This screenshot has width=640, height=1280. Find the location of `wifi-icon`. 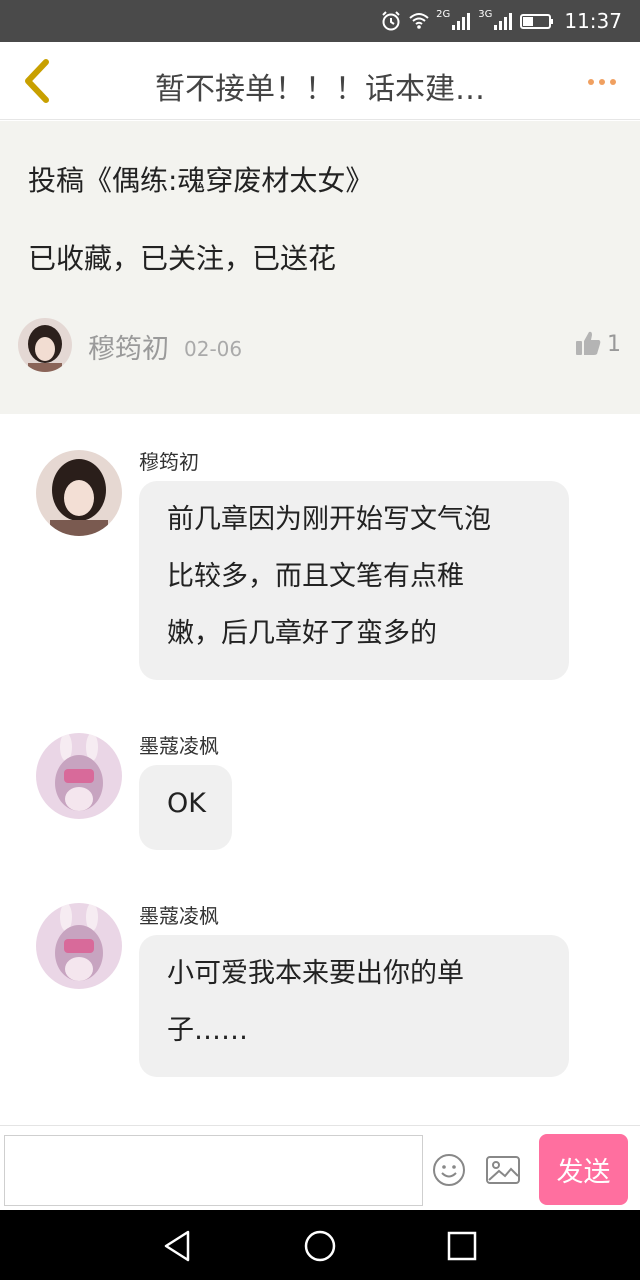

wifi-icon is located at coordinates (419, 21).